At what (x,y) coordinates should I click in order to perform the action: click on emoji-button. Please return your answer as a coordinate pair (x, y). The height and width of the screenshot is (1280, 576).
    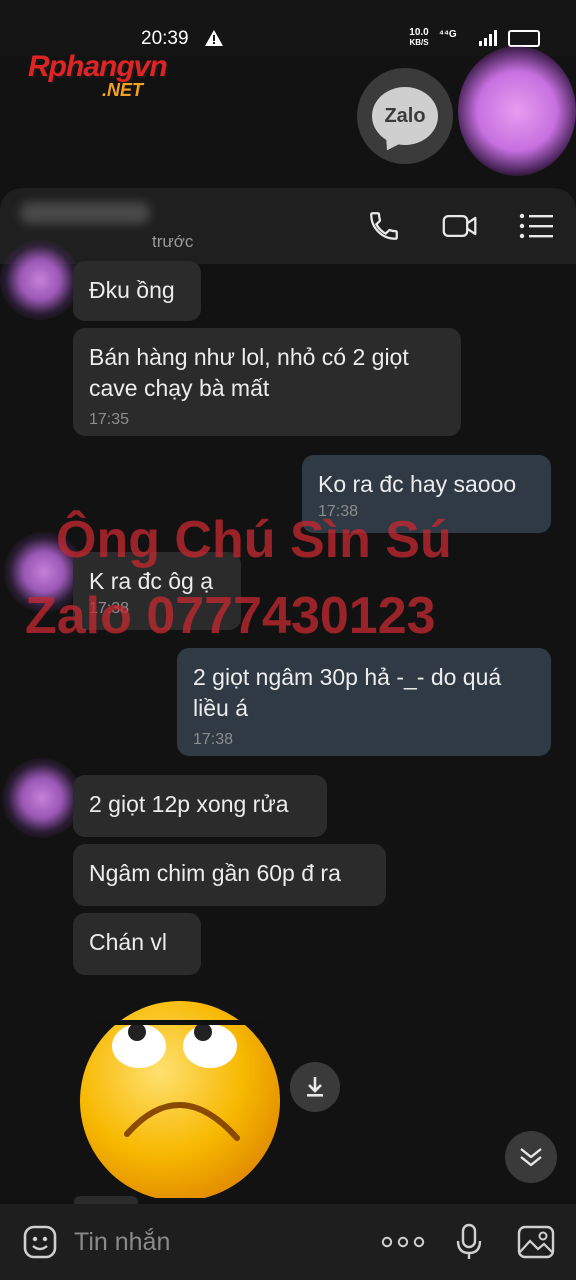
    Looking at the image, I should click on (40, 1242).